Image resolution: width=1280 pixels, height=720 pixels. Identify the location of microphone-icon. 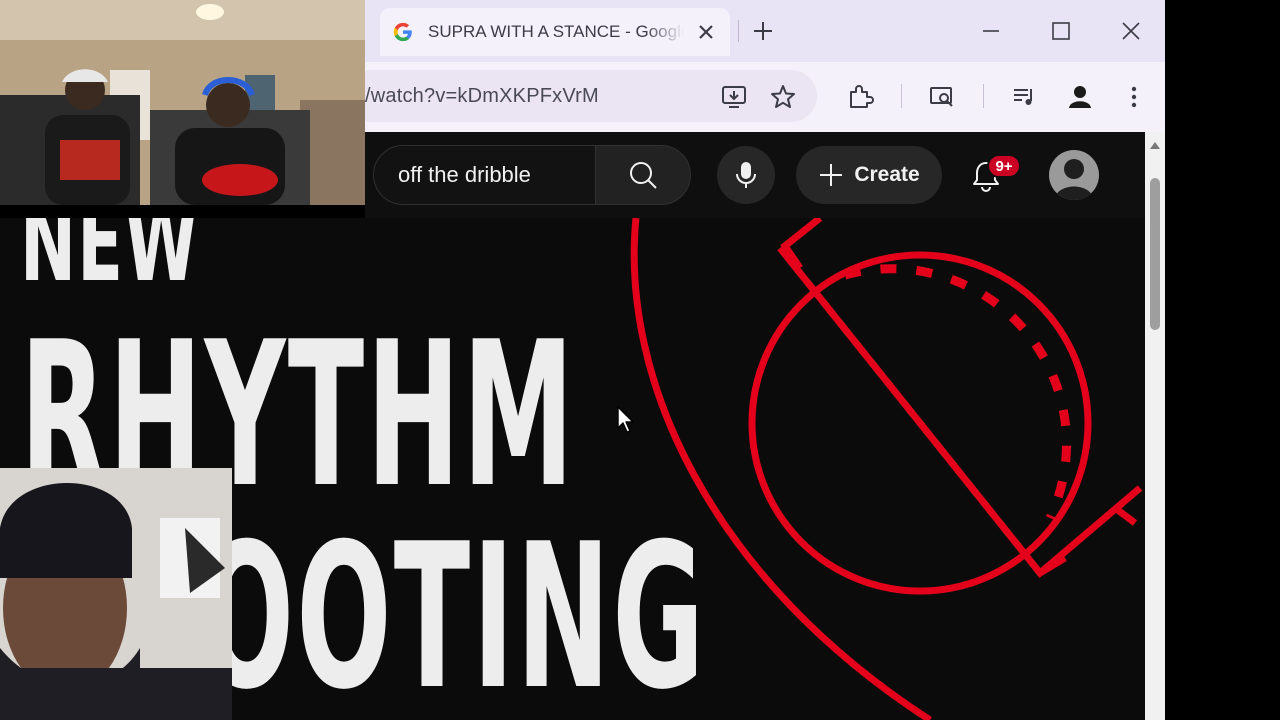
(746, 175).